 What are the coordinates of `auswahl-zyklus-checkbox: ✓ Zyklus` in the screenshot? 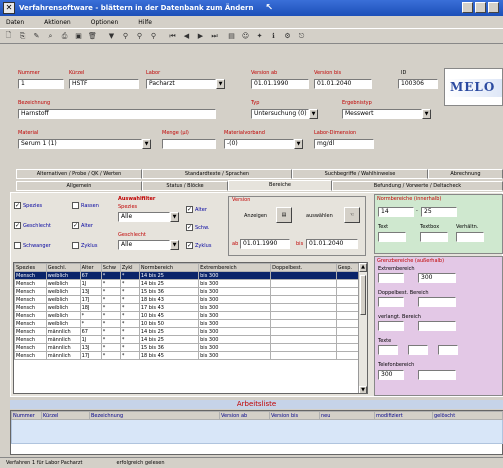 It's located at (198, 245).